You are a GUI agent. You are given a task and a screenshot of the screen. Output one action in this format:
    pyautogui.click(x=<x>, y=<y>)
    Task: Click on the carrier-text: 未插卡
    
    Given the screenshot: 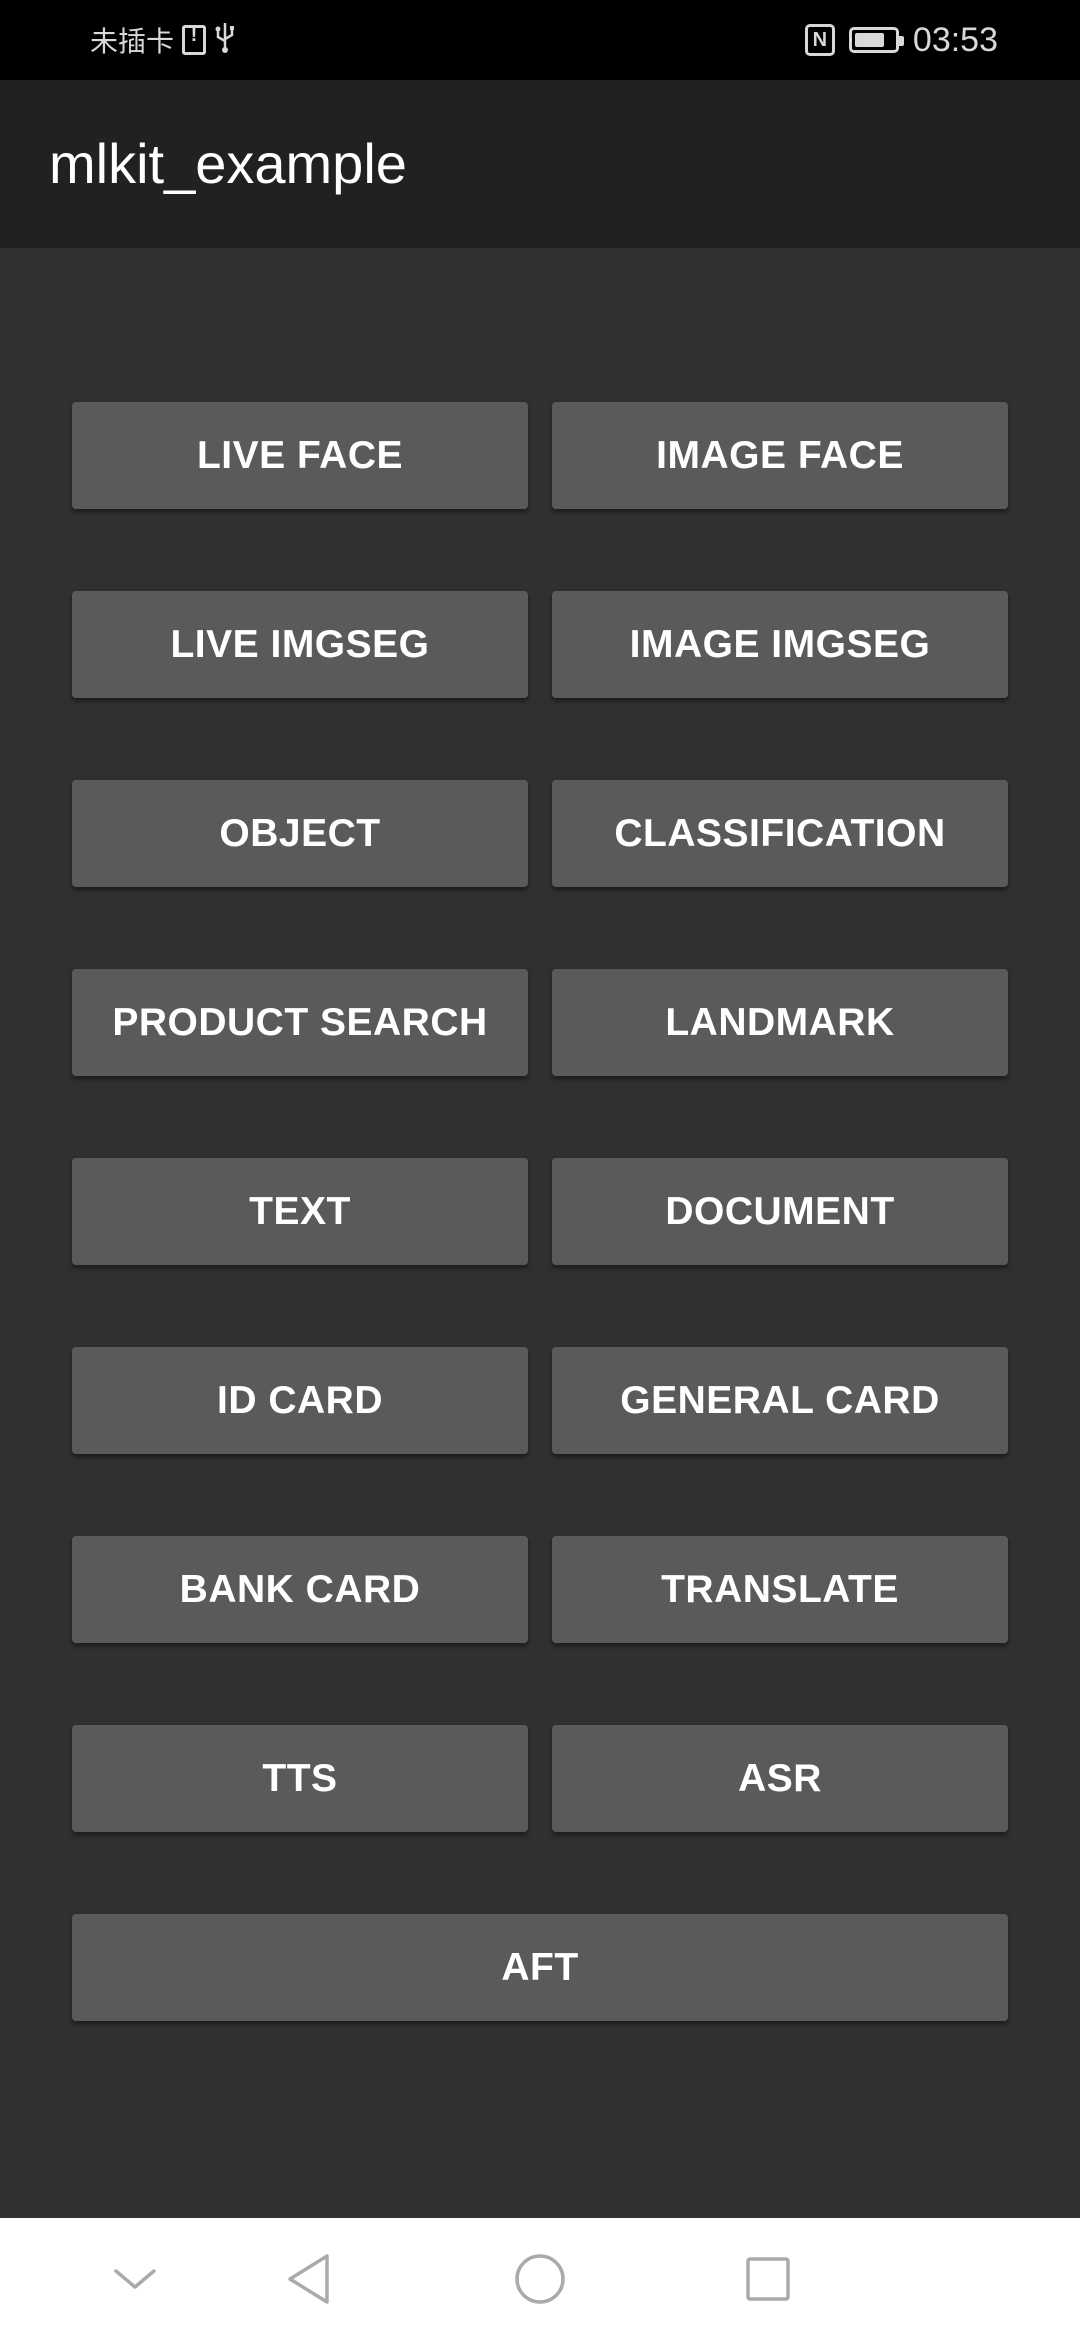 What is the action you would take?
    pyautogui.click(x=132, y=41)
    